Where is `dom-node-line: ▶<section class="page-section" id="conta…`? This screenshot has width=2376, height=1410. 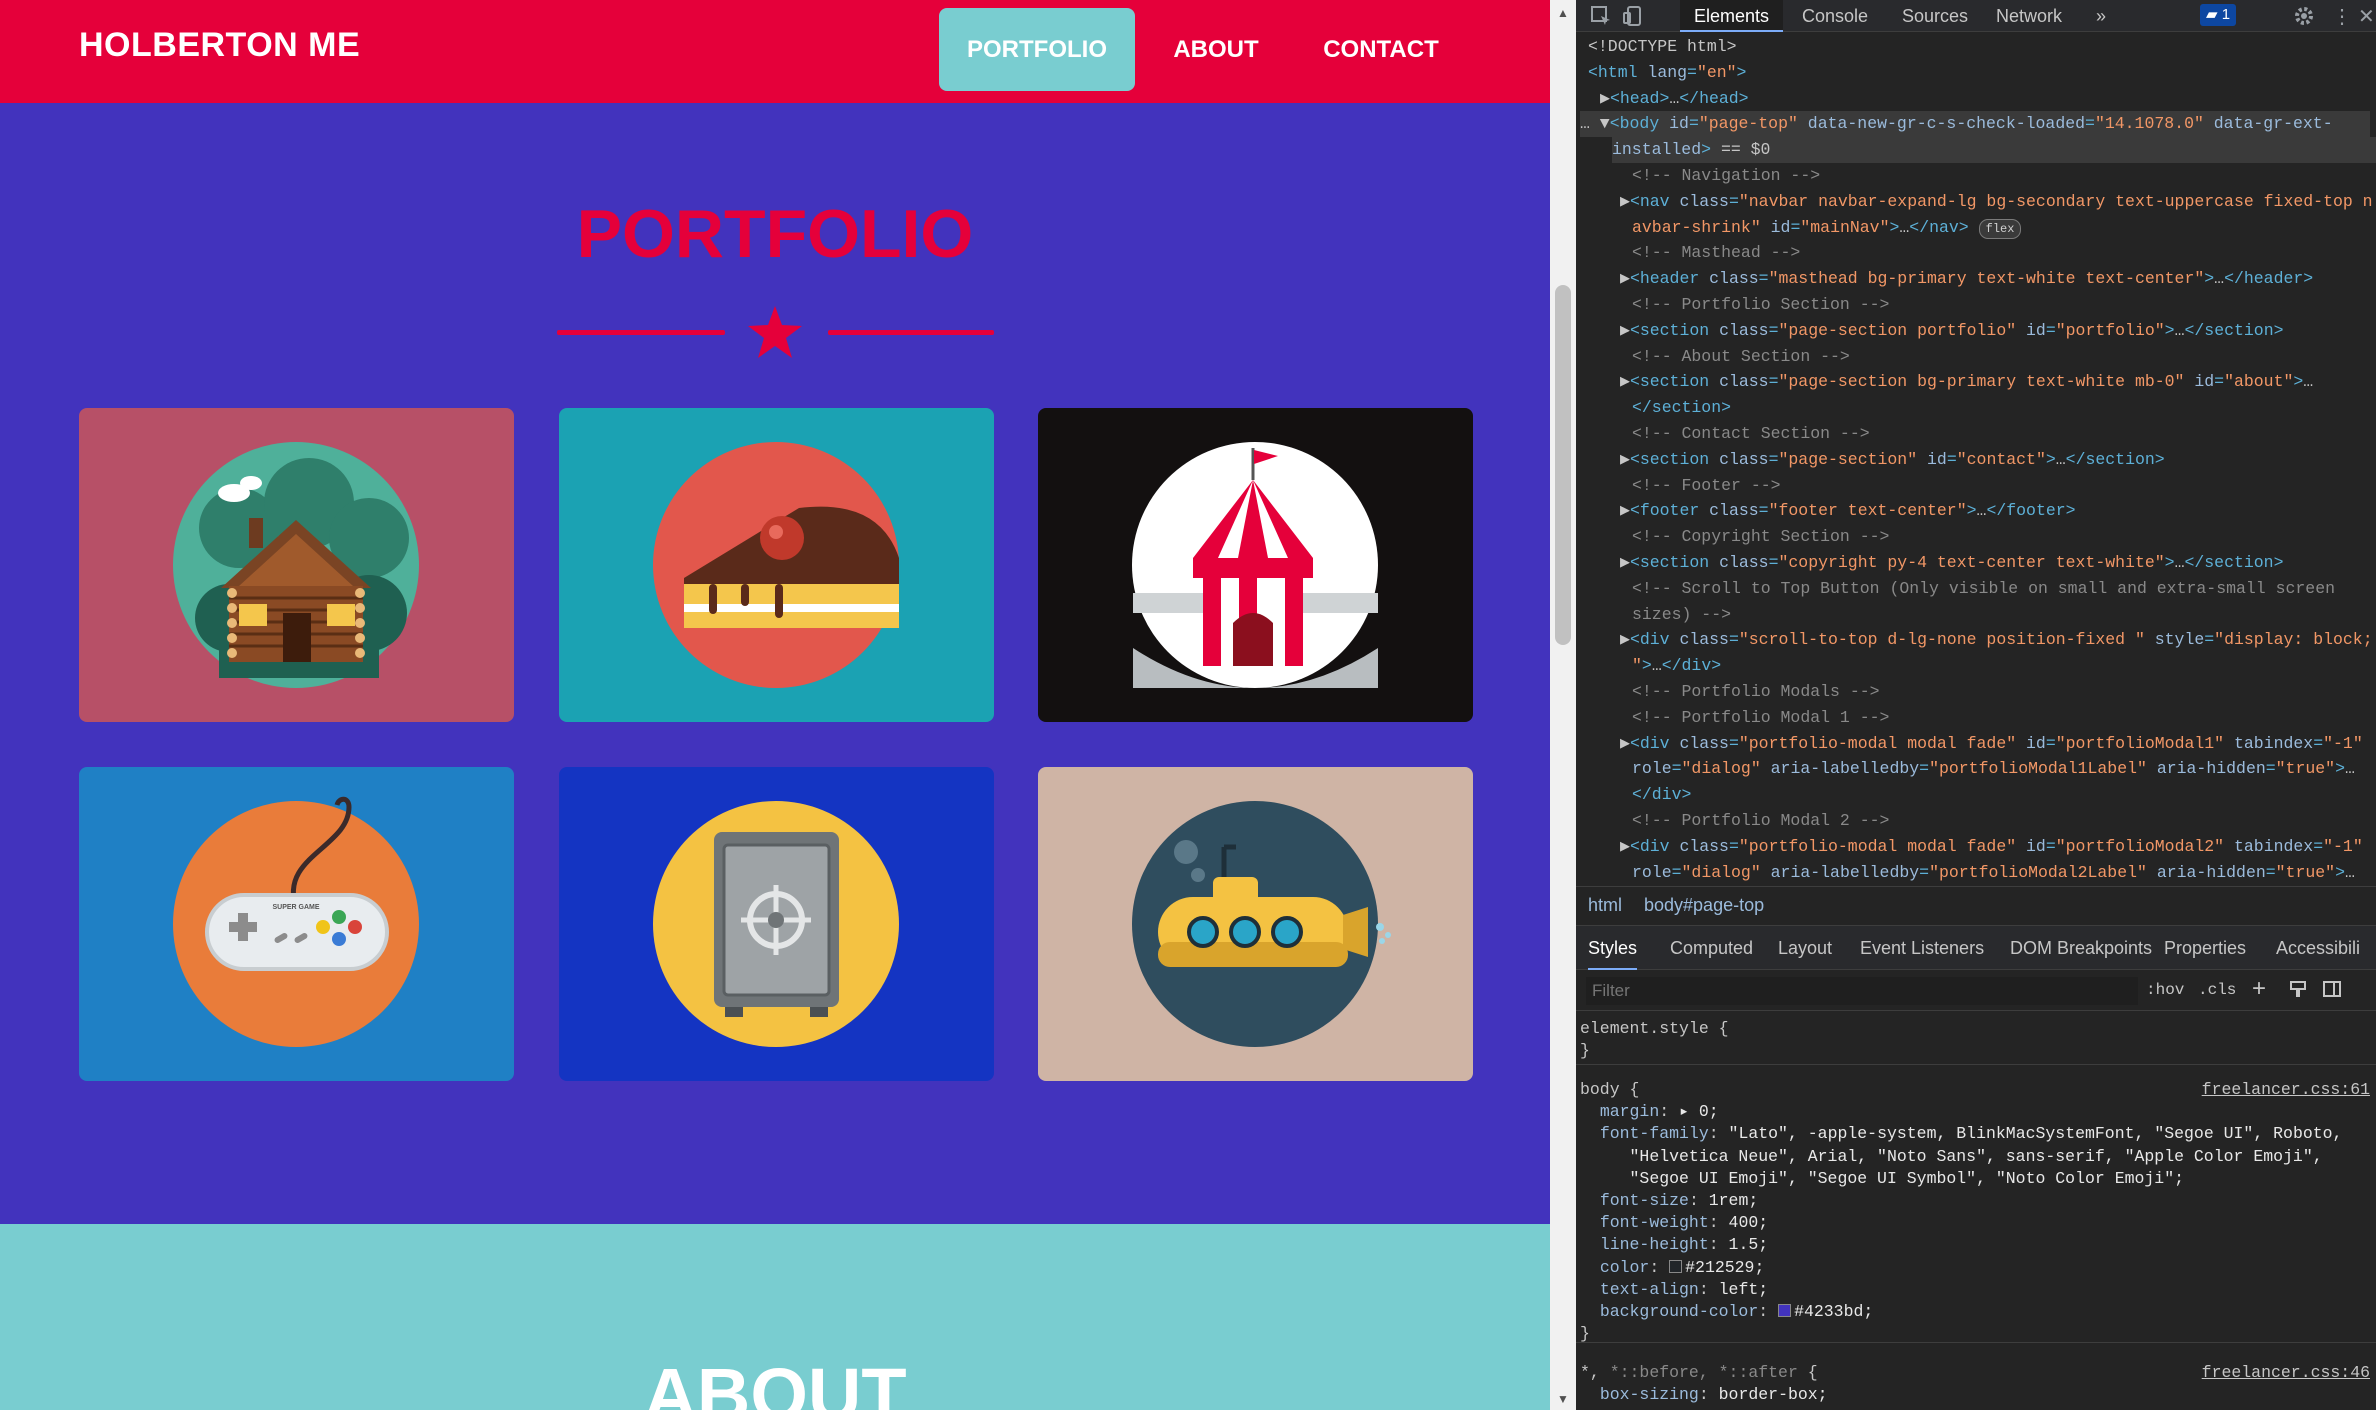
dom-node-line: ▶<section class="page-section" id="conta… is located at coordinates (1998, 460).